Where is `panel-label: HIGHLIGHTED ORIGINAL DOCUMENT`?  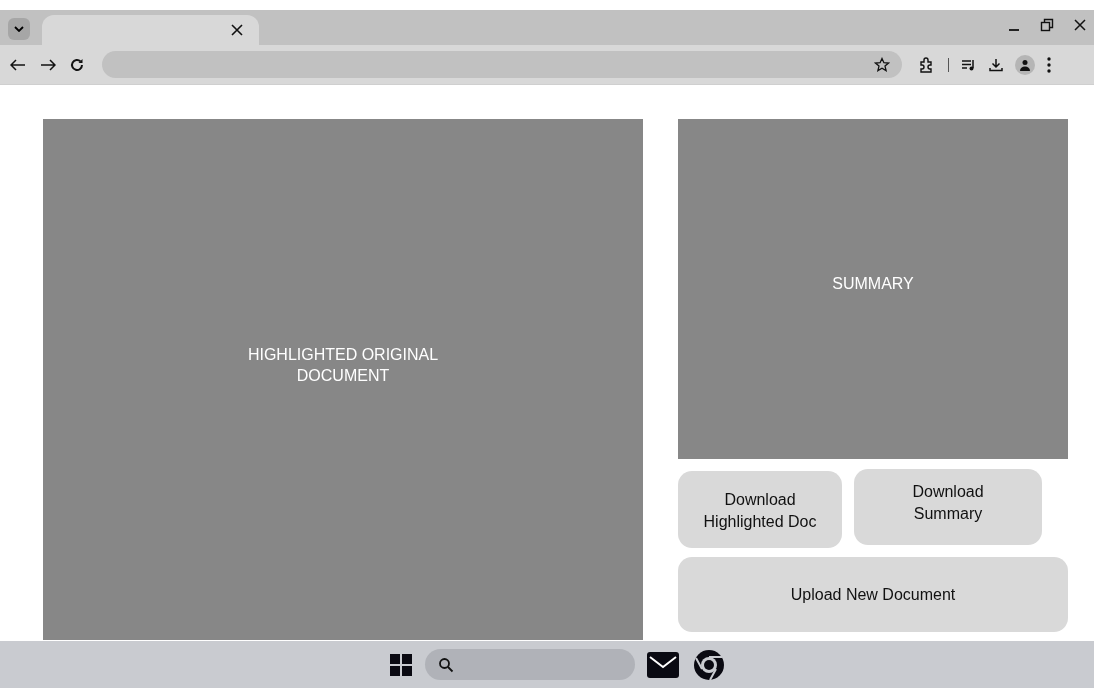
panel-label: HIGHLIGHTED ORIGINAL DOCUMENT is located at coordinates (343, 365).